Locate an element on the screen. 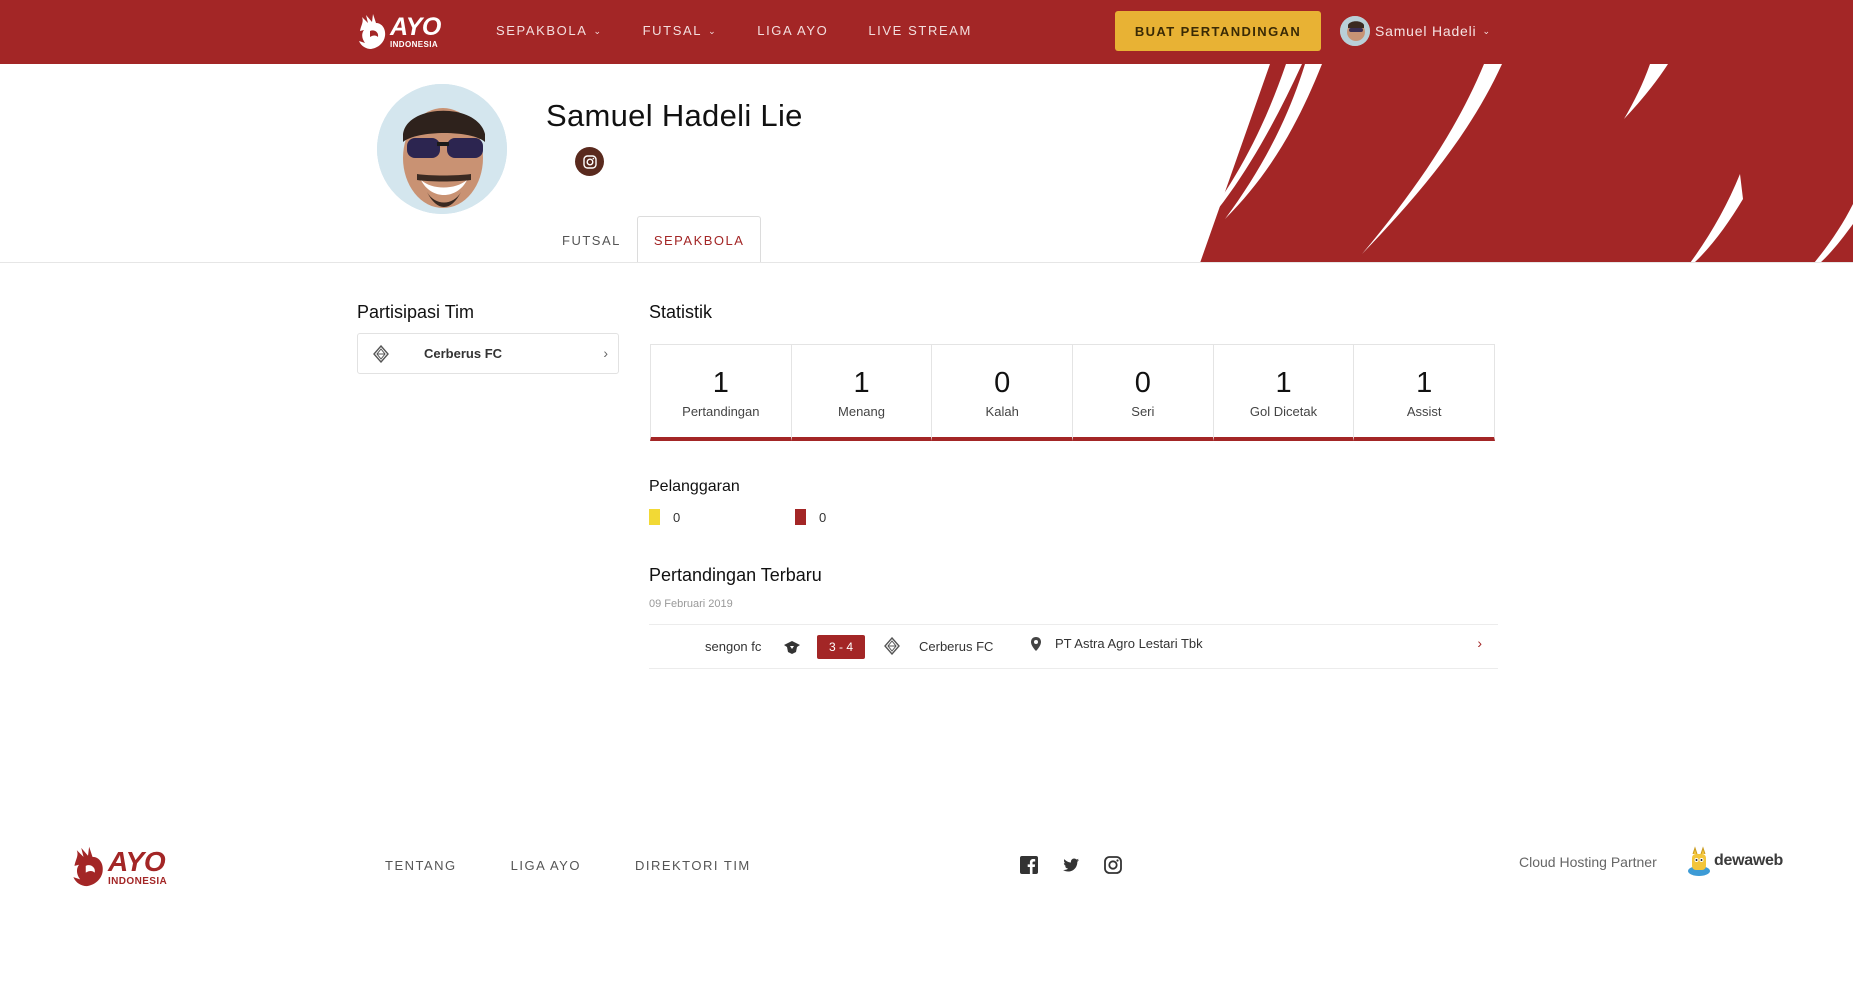 This screenshot has height=981, width=1853. red-card-count: 0 is located at coordinates (810, 517).